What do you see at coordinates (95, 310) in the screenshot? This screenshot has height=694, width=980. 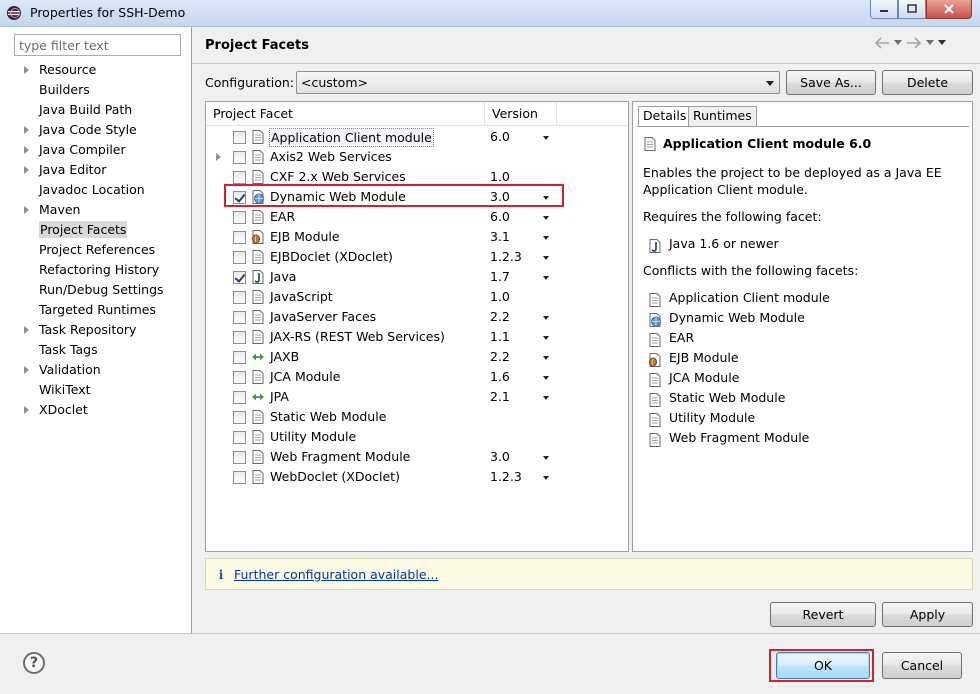 I see `nav-item-targeted-runtimes: Targeted Runtimes` at bounding box center [95, 310].